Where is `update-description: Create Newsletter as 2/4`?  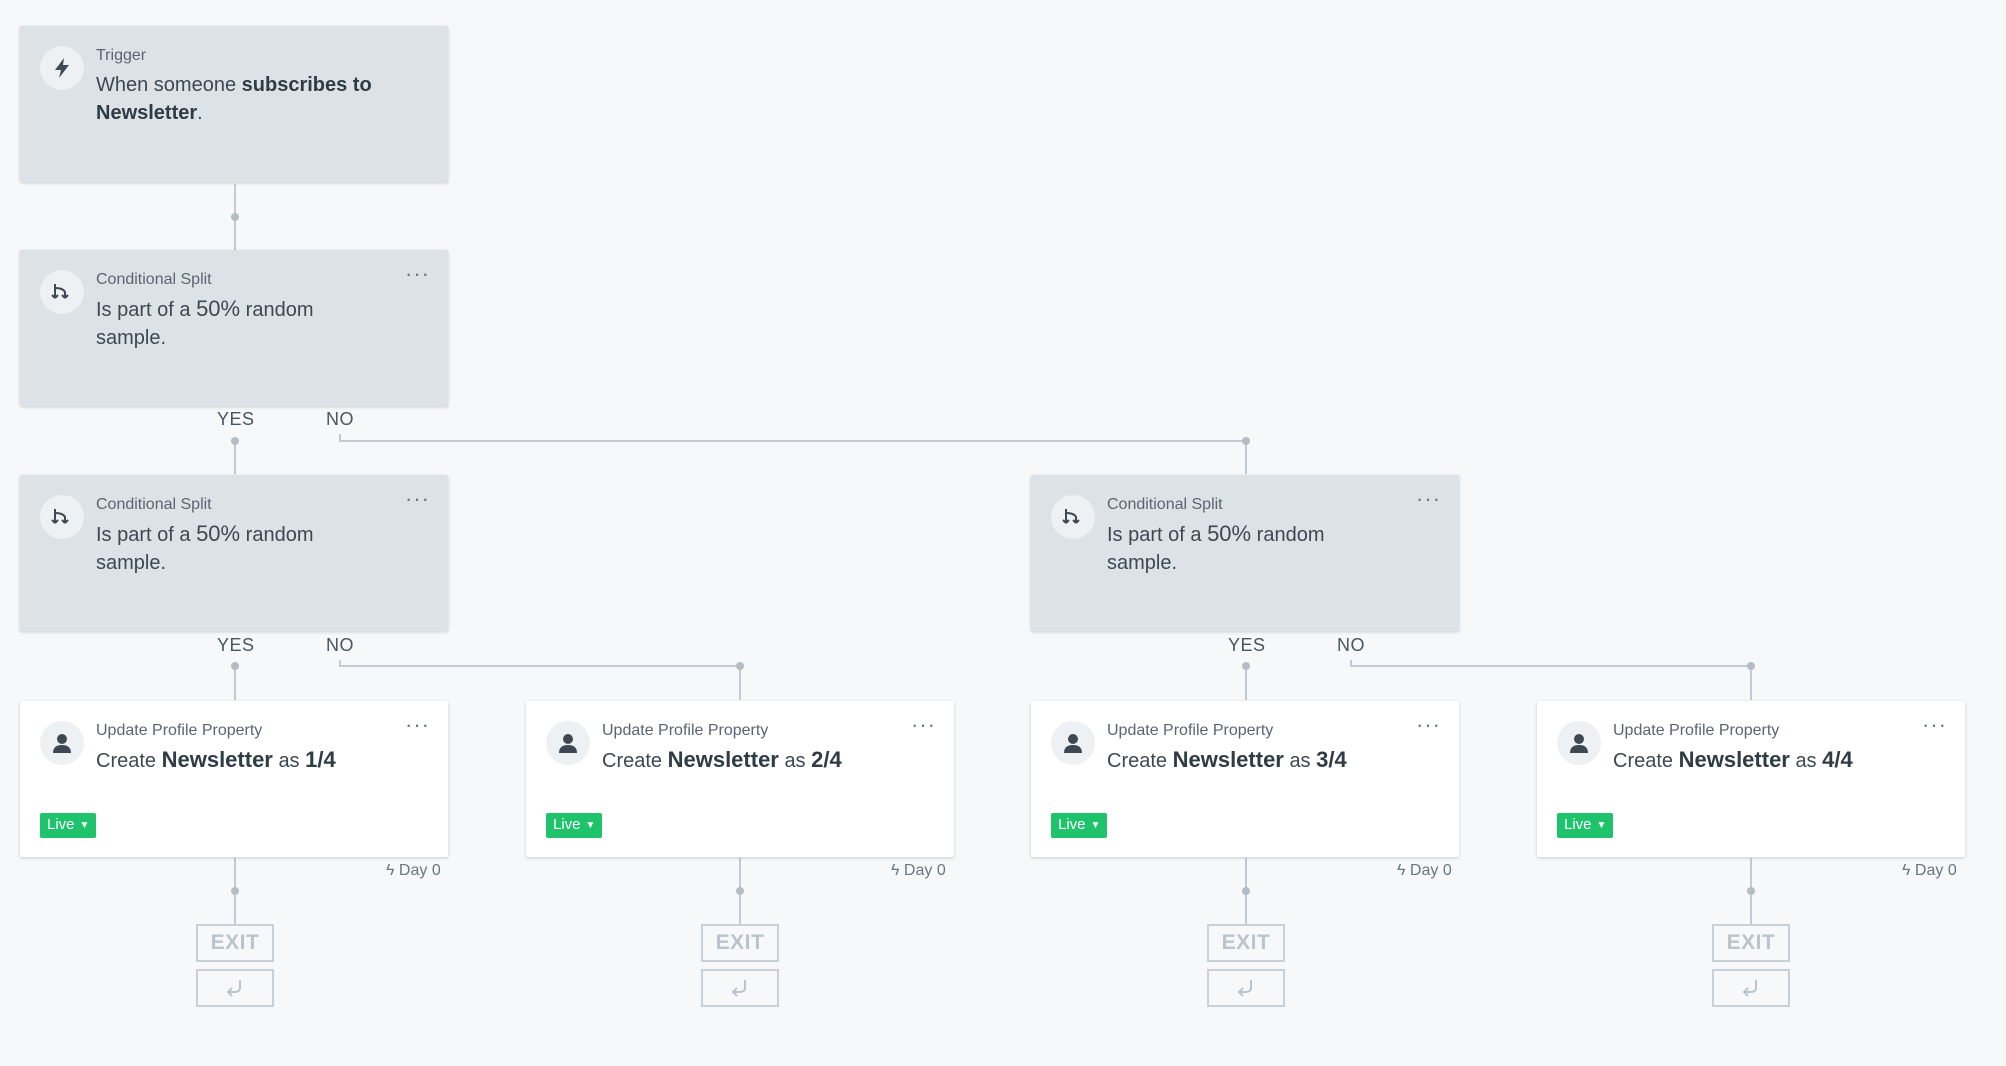 update-description: Create Newsletter as 2/4 is located at coordinates (722, 759).